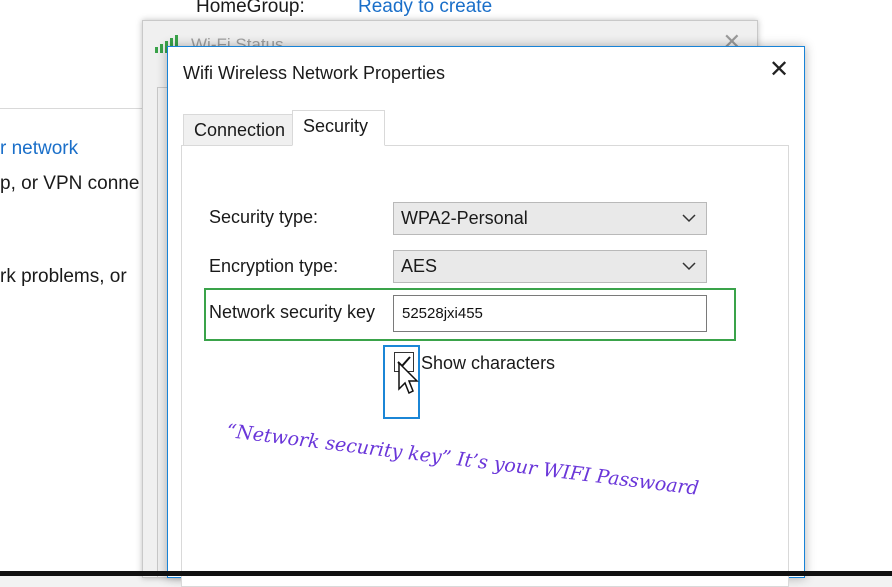 Image resolution: width=892 pixels, height=587 pixels. I want to click on network-key-label: Network security key, so click(292, 312).